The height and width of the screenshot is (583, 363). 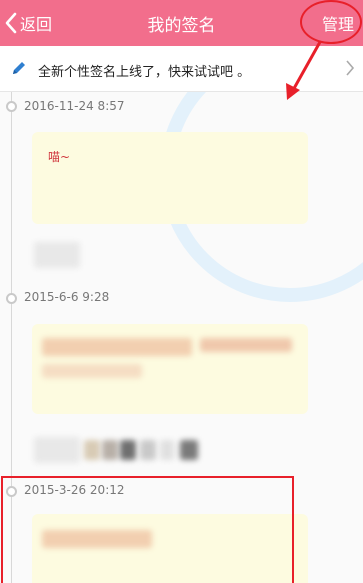 I want to click on notice-bar: 全新个性签名上线了，快来试试吧 。, so click(x=181, y=69).